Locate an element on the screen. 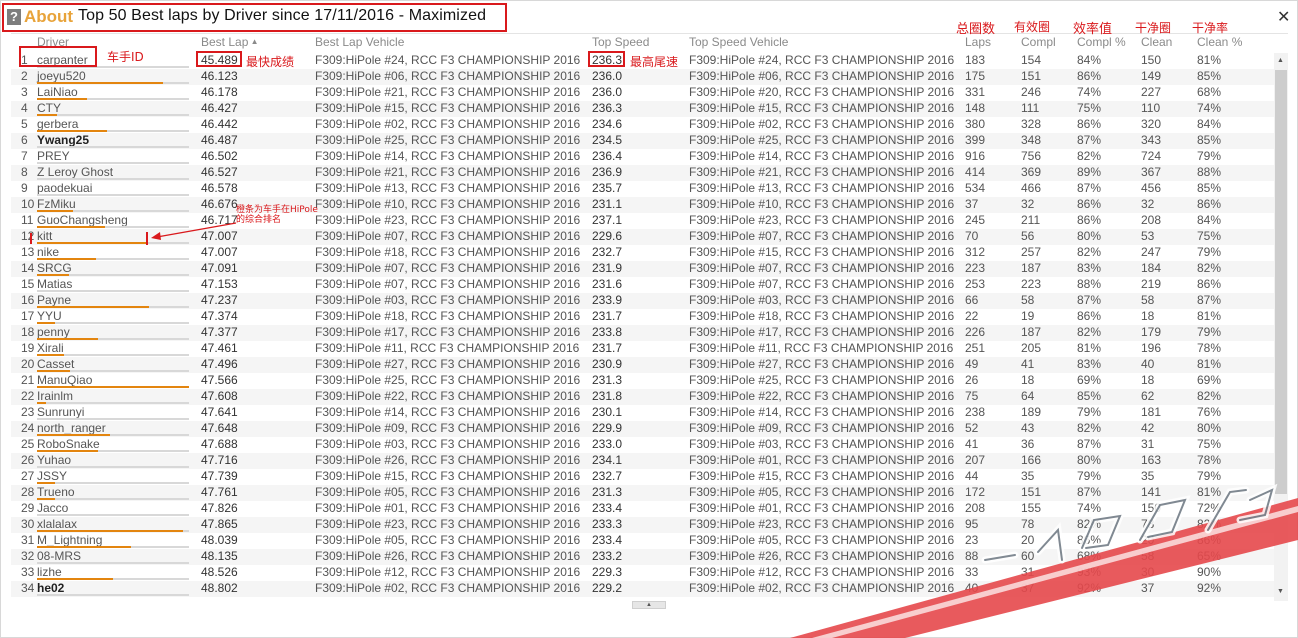 Image resolution: width=1298 pixels, height=638 pixels. col-header-top-speed-vehicle: Top Speed Vehicle is located at coordinates (738, 42).